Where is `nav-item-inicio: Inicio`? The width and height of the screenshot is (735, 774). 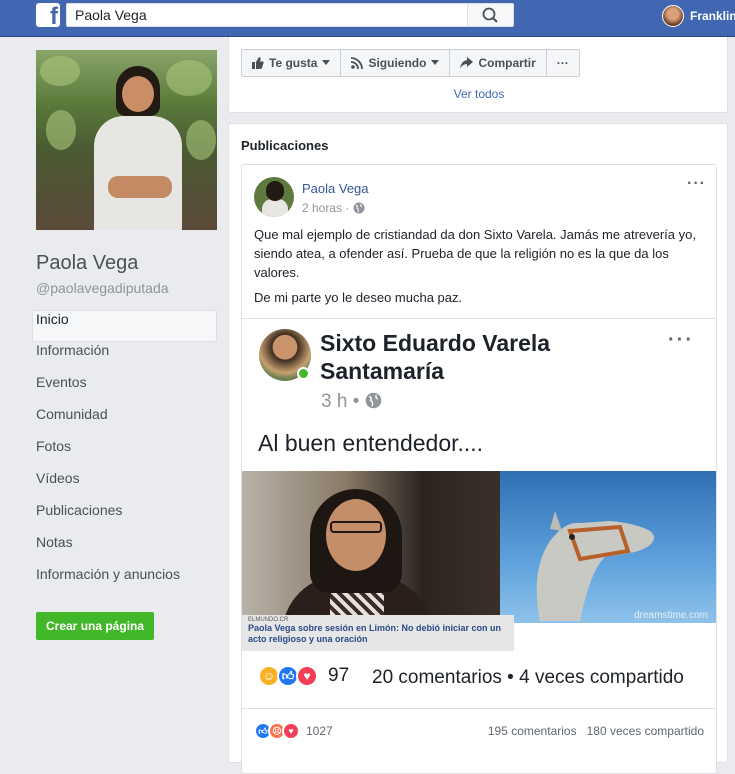
nav-item-inicio: Inicio is located at coordinates (124, 326).